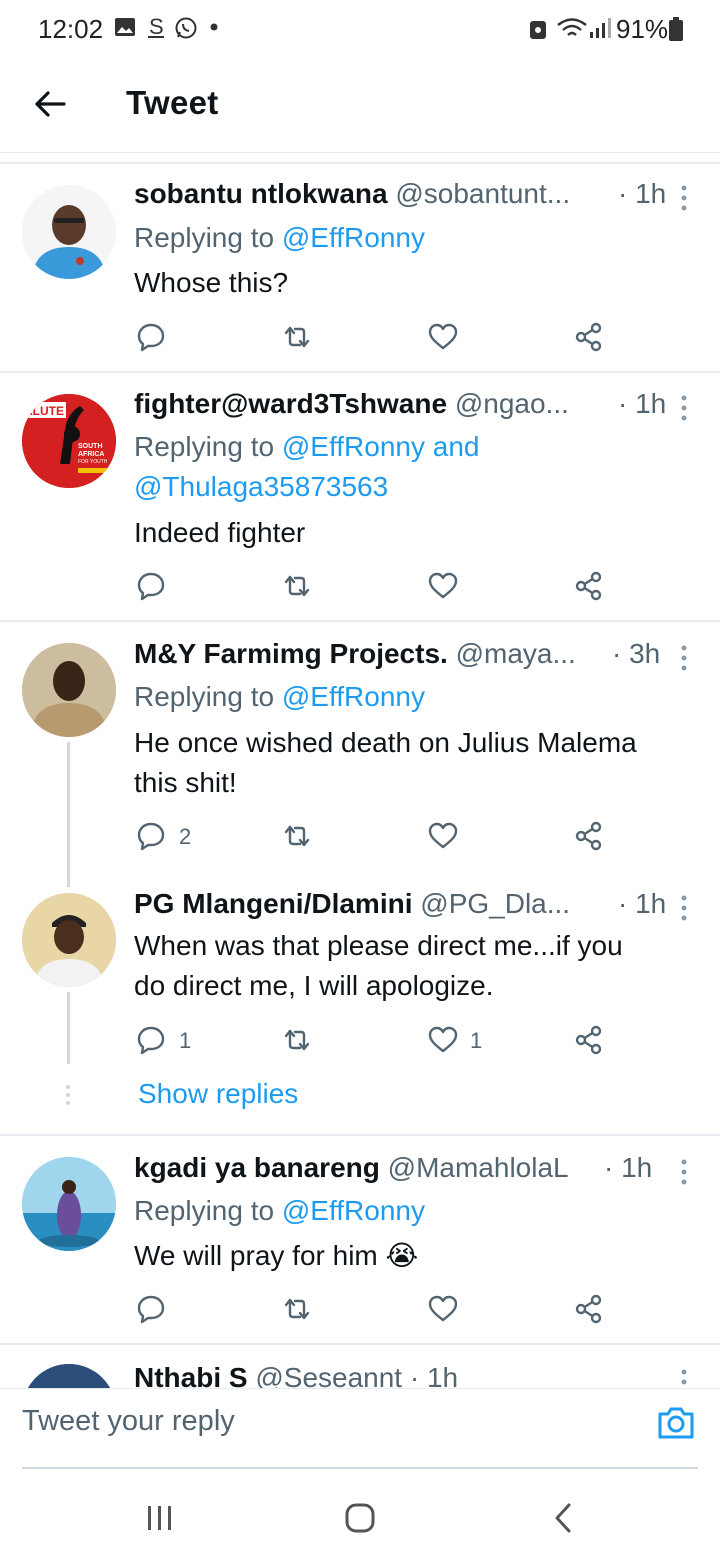  I want to click on tweet-author-name: sobantu ntlokwana, so click(261, 193).